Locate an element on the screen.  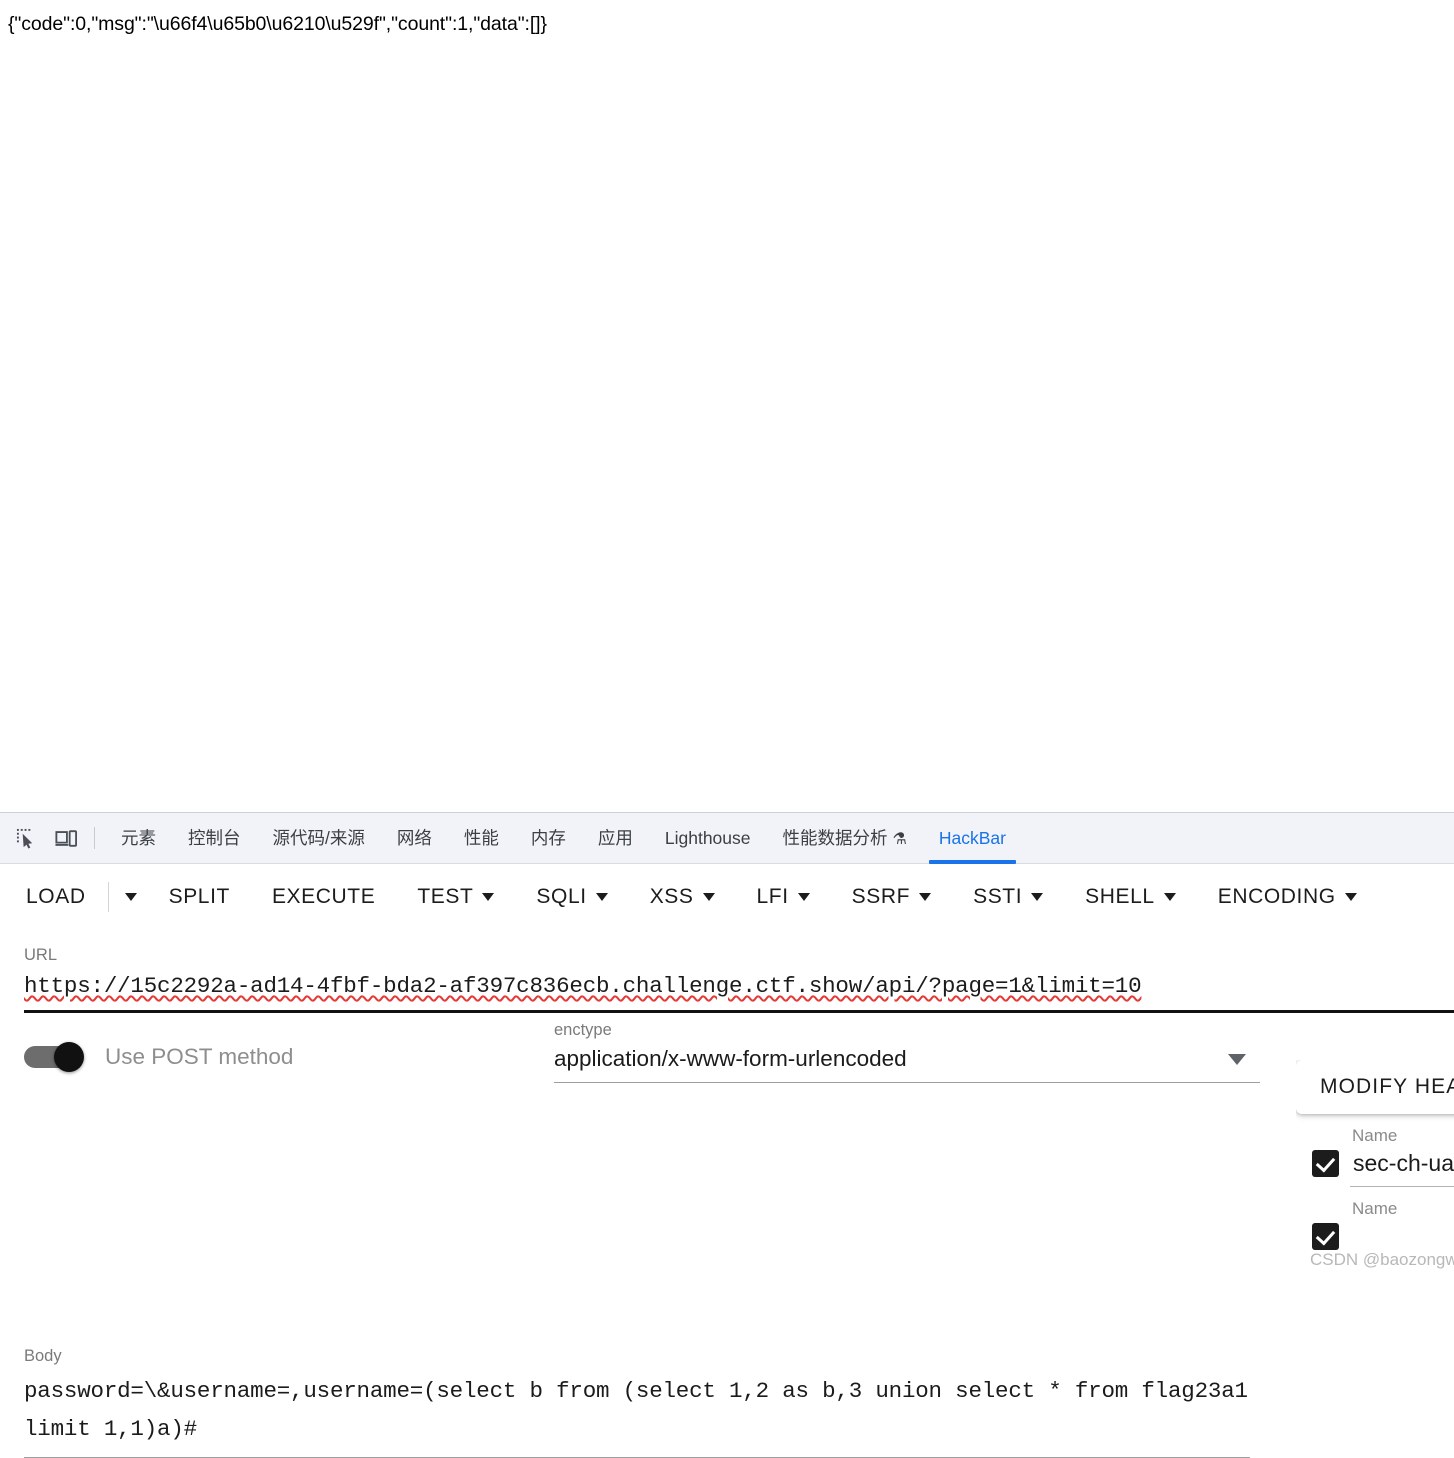
modify-headers-button: MODIFY HEADERS is located at coordinates (1375, 1087).